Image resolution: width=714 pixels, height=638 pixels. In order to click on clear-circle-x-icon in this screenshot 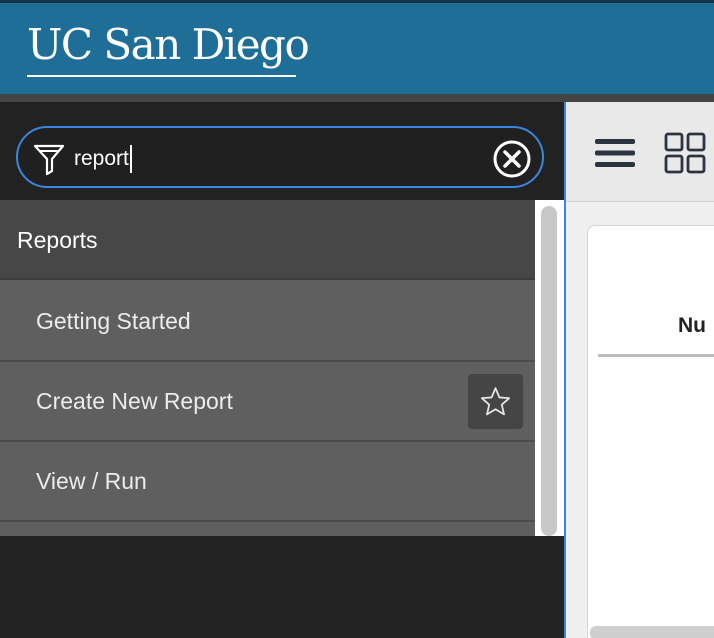, I will do `click(512, 159)`.